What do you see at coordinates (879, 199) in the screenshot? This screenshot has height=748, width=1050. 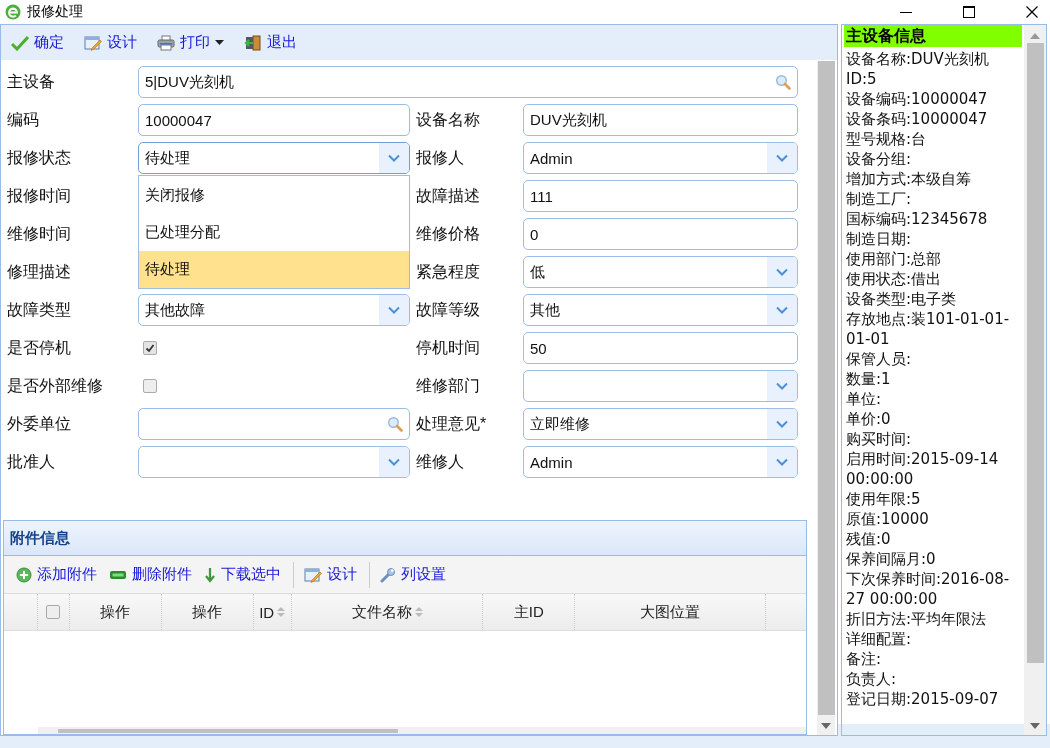 I see `info-line: 制造工厂:` at bounding box center [879, 199].